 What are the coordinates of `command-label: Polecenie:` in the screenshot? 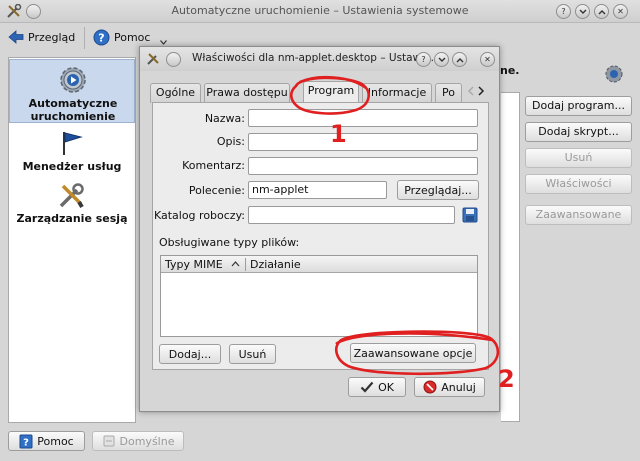 It's located at (216, 190).